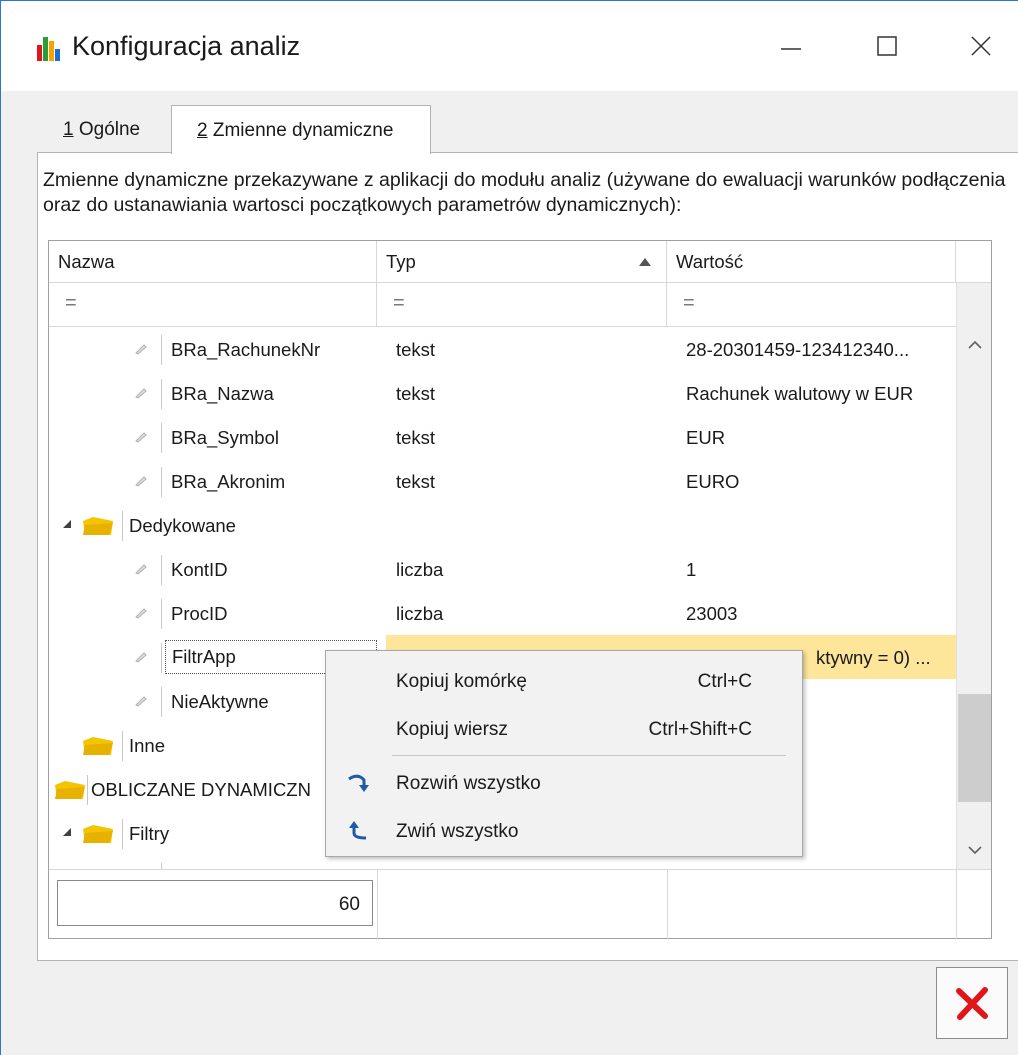 The image size is (1018, 1055). What do you see at coordinates (182, 525) in the screenshot?
I see `cell-name: Dedykowane` at bounding box center [182, 525].